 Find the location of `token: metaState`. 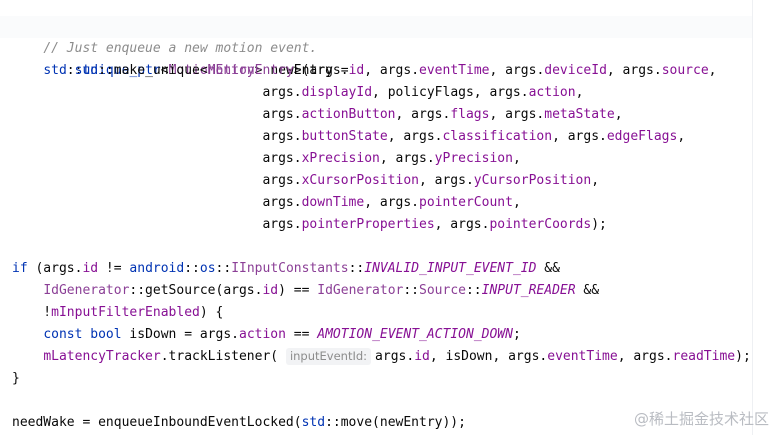

token: metaState is located at coordinates (579, 114).